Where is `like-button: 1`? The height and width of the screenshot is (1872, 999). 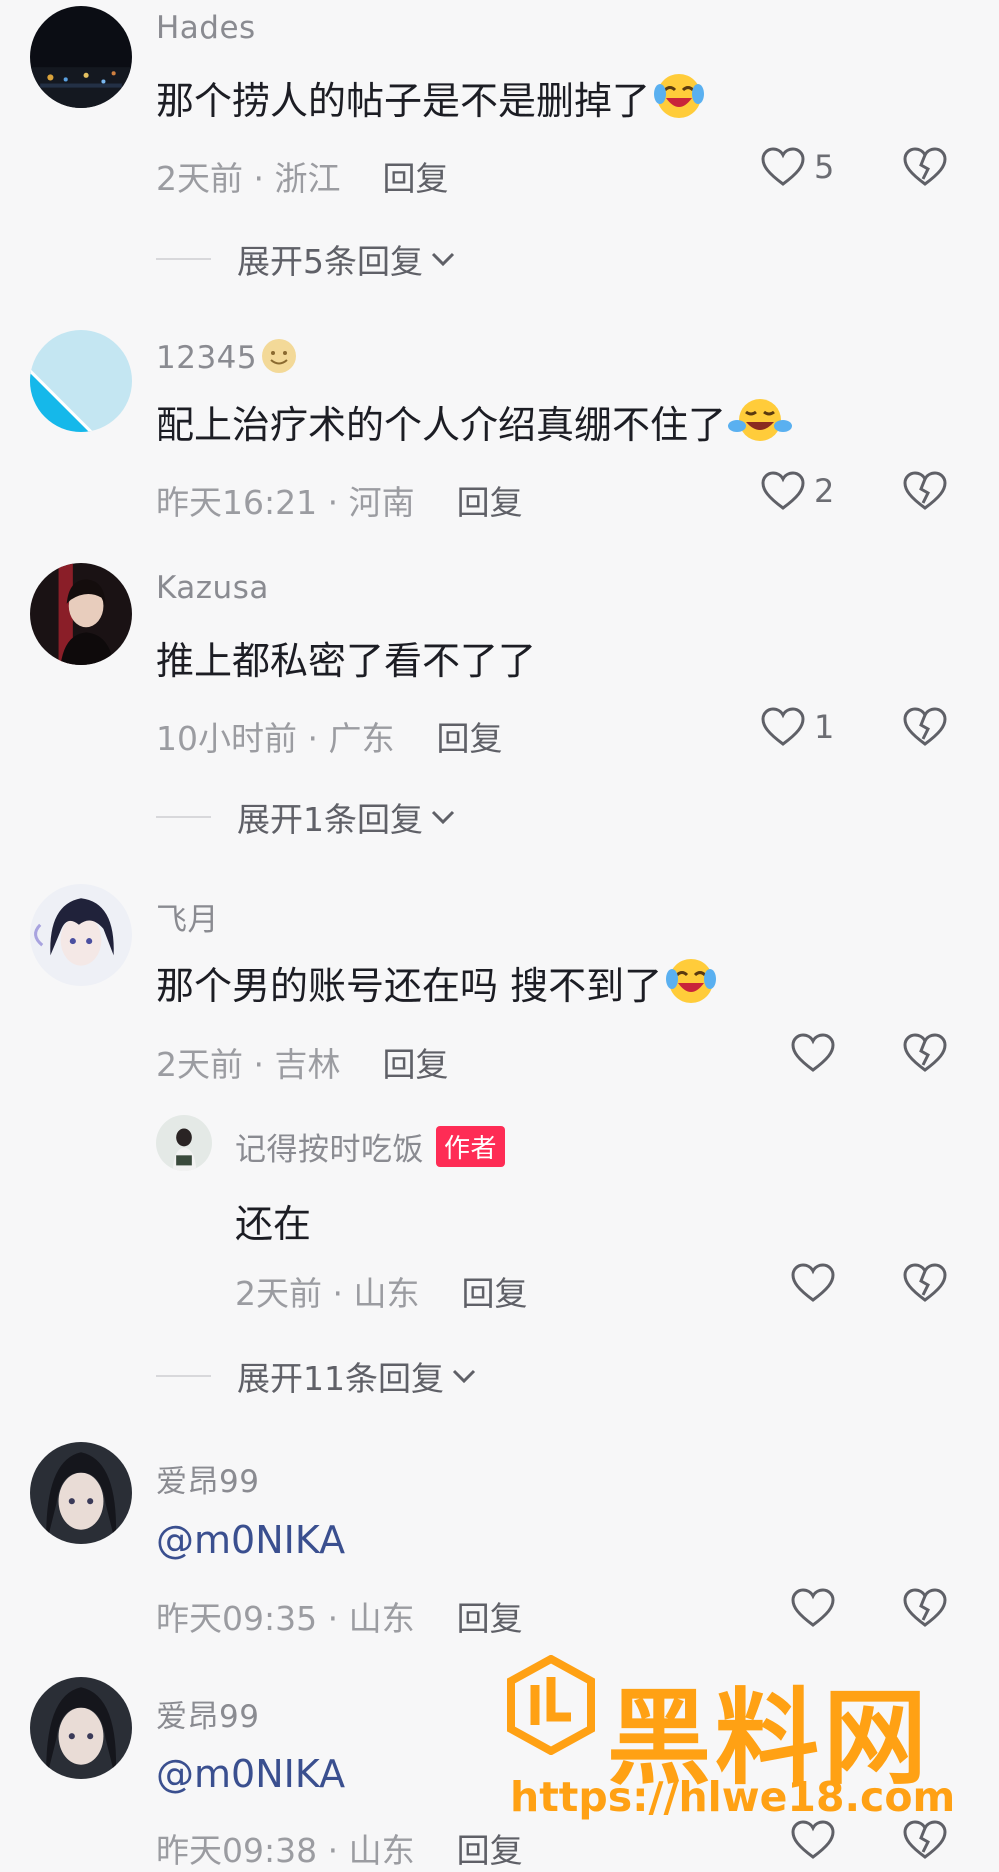
like-button: 1 is located at coordinates (797, 727).